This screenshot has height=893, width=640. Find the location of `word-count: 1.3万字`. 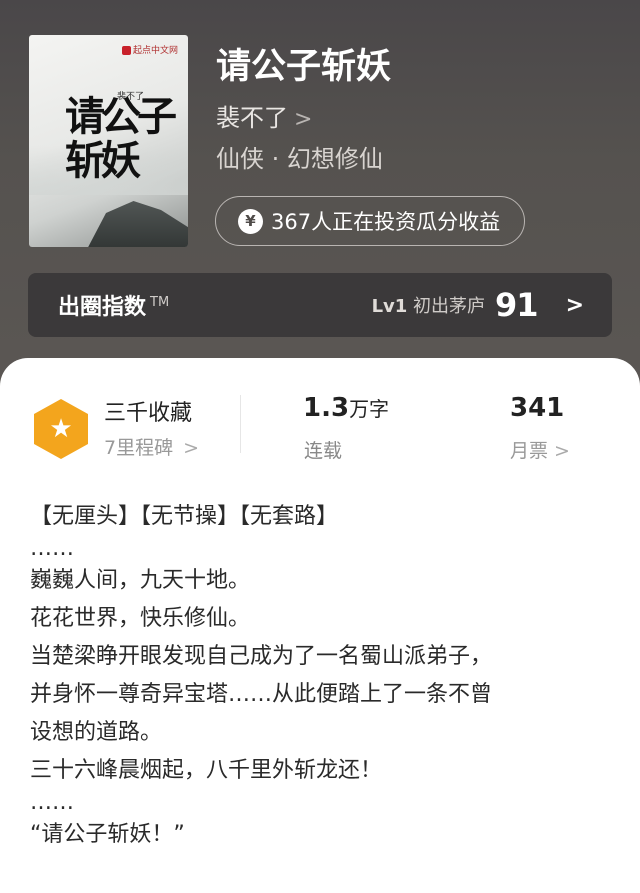

word-count: 1.3万字 is located at coordinates (346, 408).